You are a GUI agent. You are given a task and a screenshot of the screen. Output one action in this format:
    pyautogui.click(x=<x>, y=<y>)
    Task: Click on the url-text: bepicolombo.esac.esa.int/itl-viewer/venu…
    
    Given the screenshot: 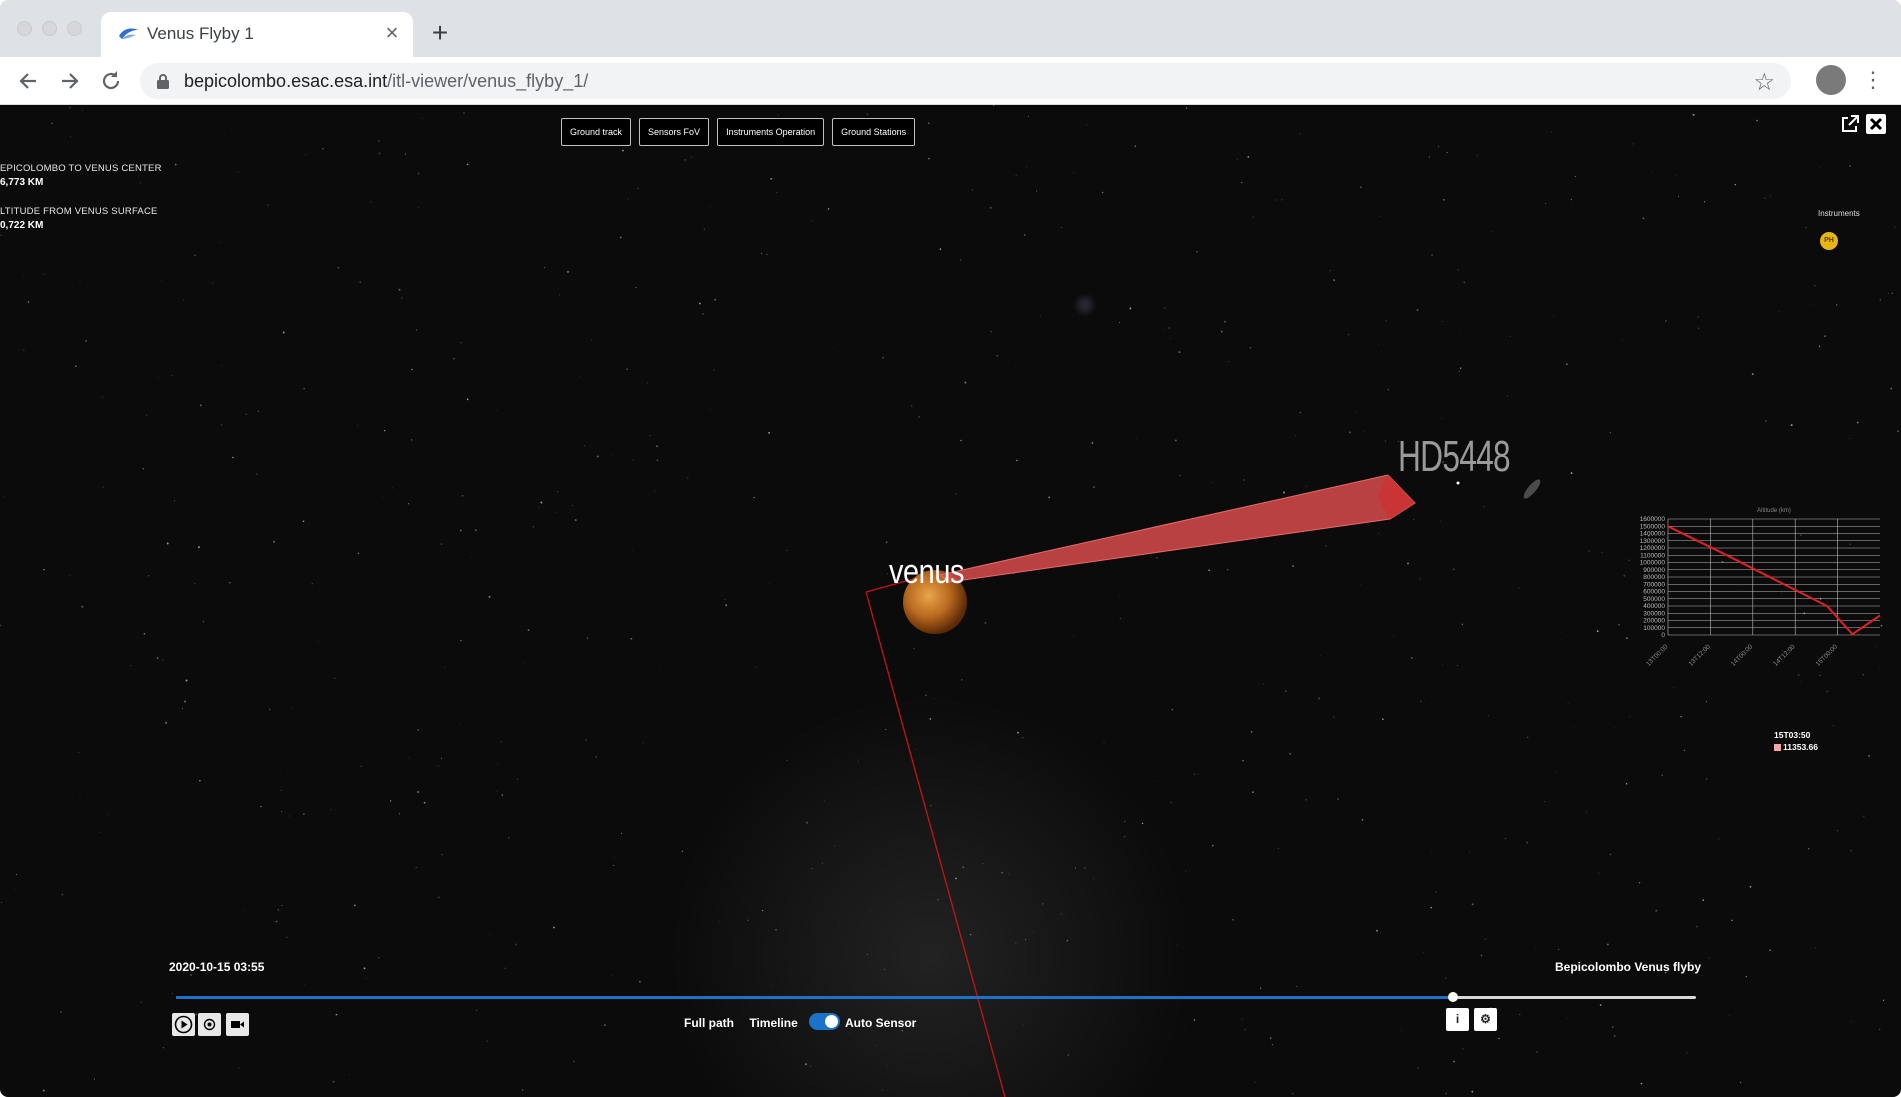 What is the action you would take?
    pyautogui.click(x=386, y=81)
    